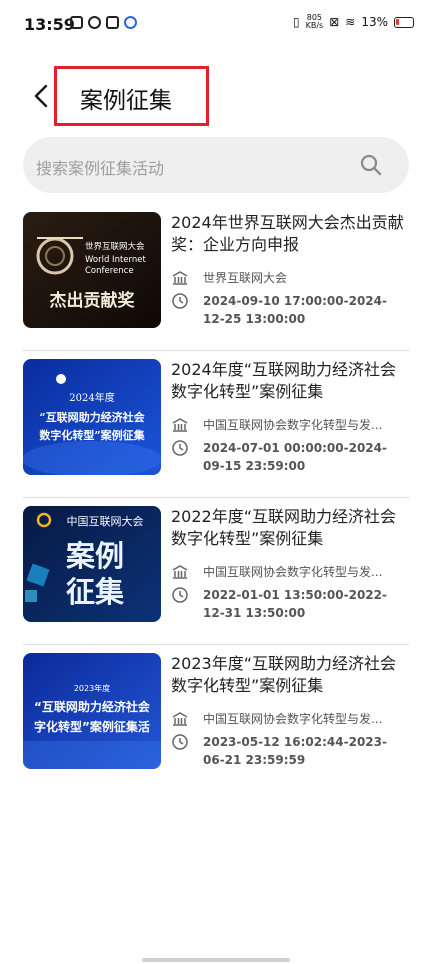 This screenshot has width=432, height=964. Describe the element at coordinates (92, 726) in the screenshot. I see `thumb-text: 字化转型”案例征集活` at that location.